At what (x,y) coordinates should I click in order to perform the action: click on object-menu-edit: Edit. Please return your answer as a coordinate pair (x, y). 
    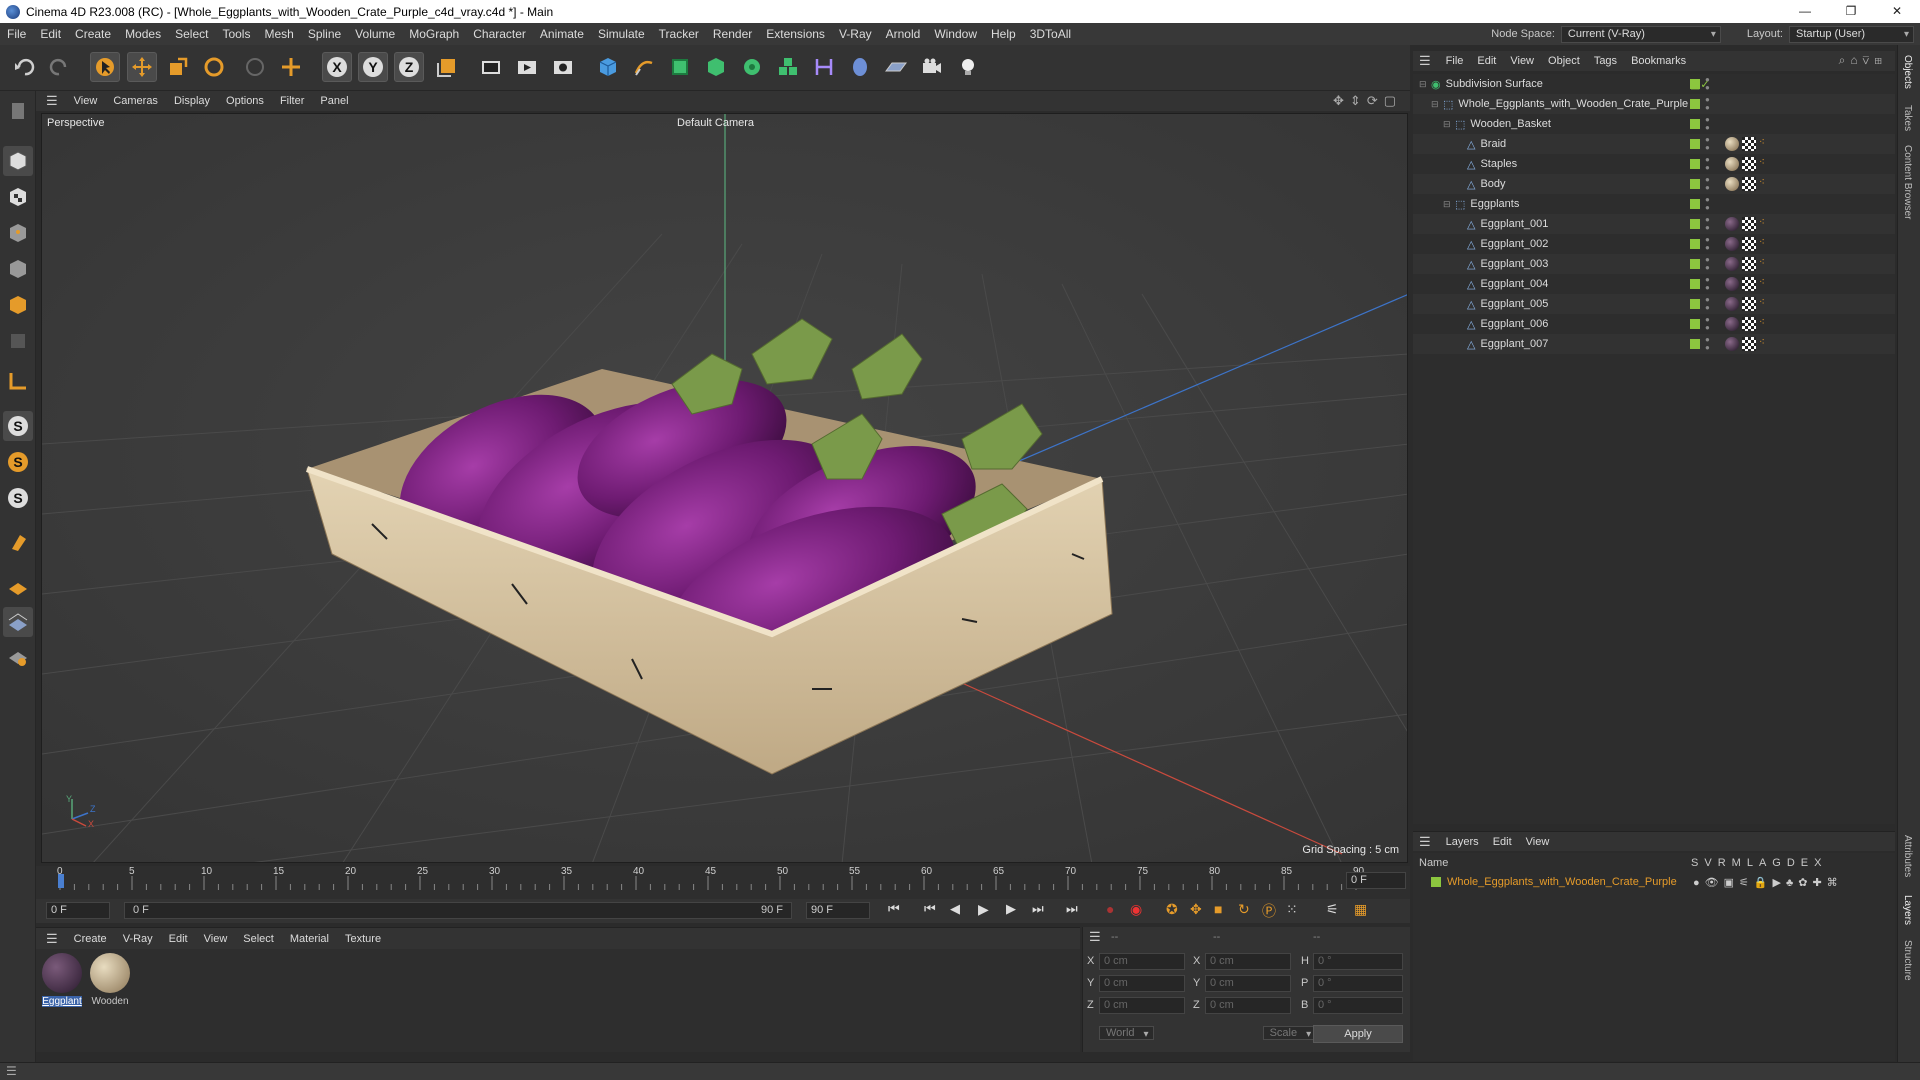
    Looking at the image, I should click on (1486, 61).